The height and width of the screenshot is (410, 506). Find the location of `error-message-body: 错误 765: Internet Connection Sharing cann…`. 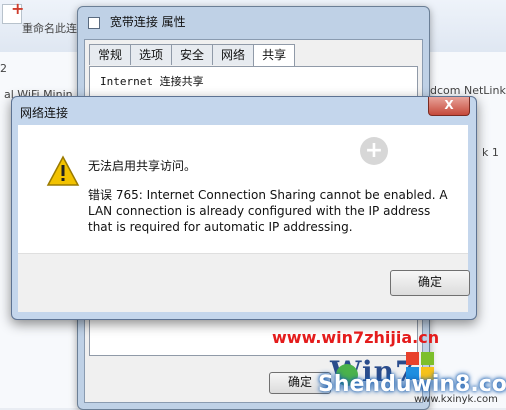

error-message-body: 错误 765: Internet Connection Sharing cann… is located at coordinates (268, 211).